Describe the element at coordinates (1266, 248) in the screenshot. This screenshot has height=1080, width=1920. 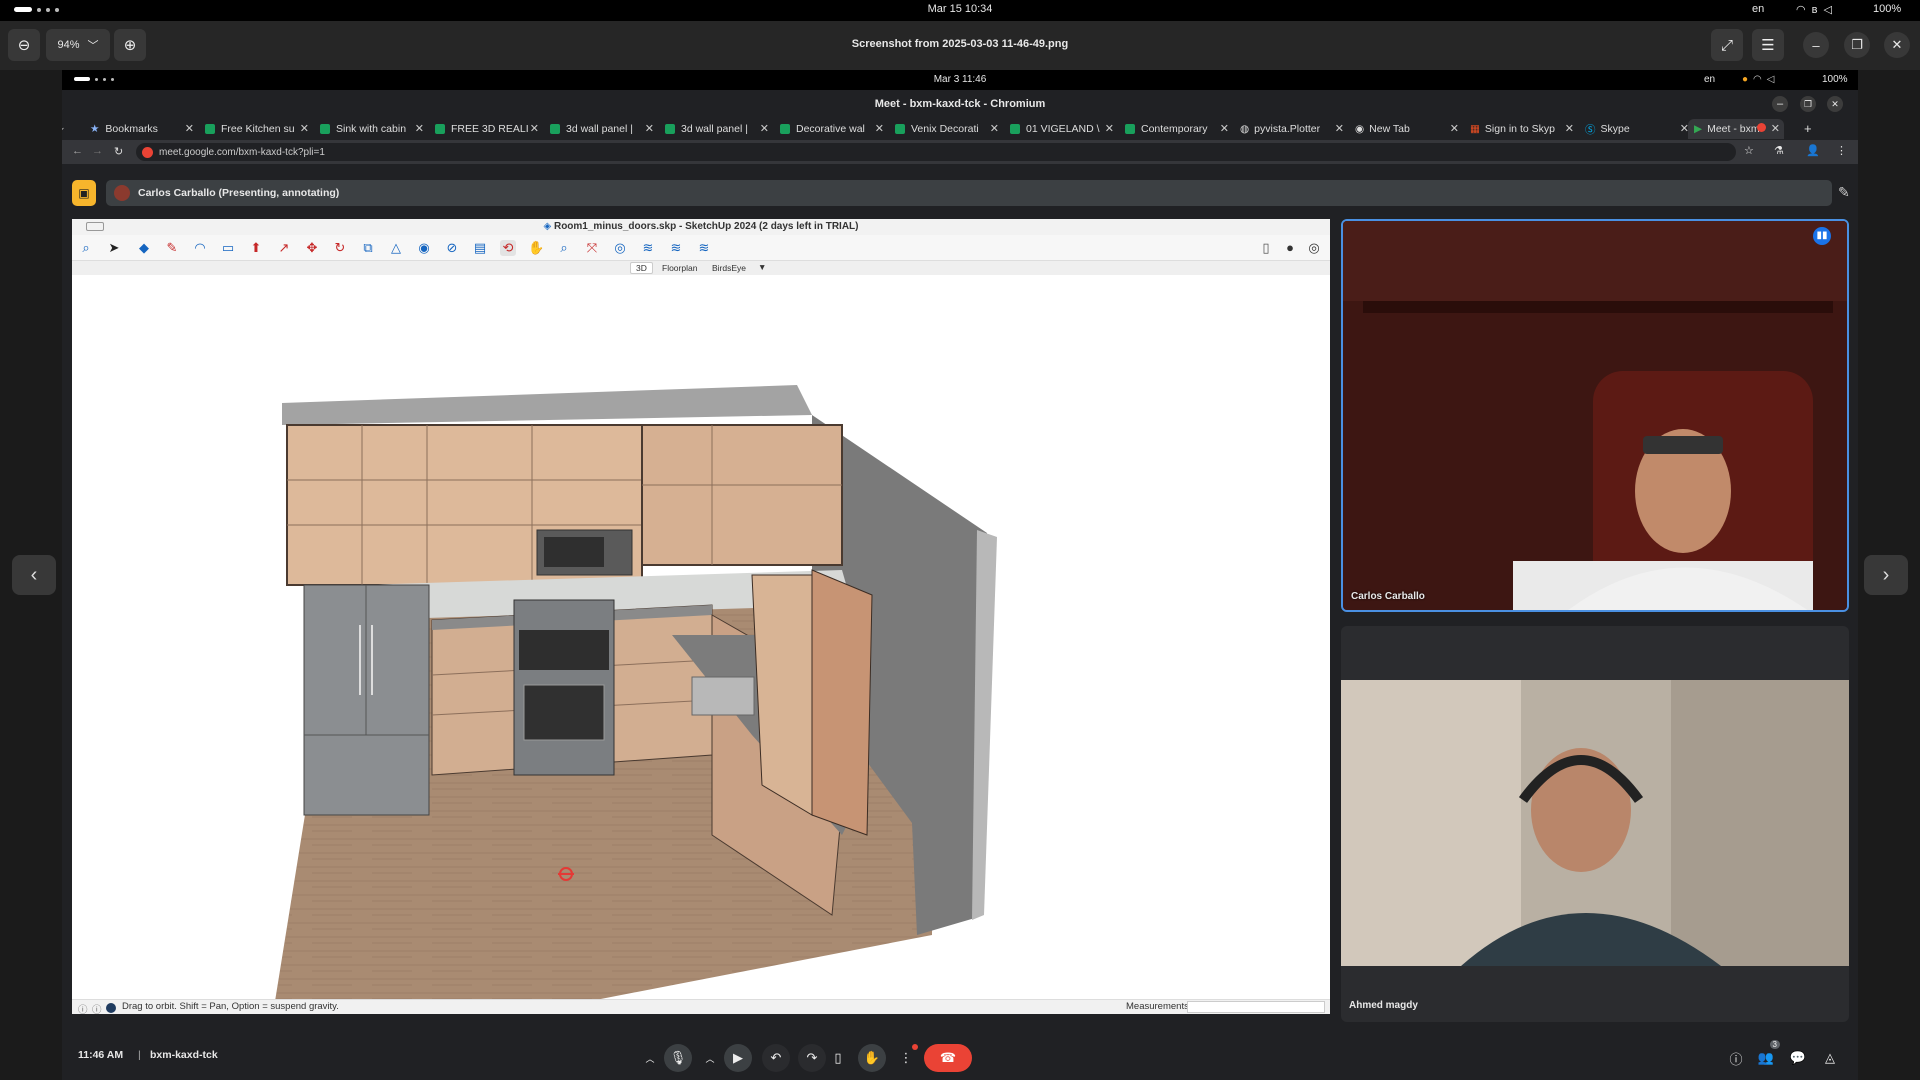
I see `document-icon: ▯` at that location.